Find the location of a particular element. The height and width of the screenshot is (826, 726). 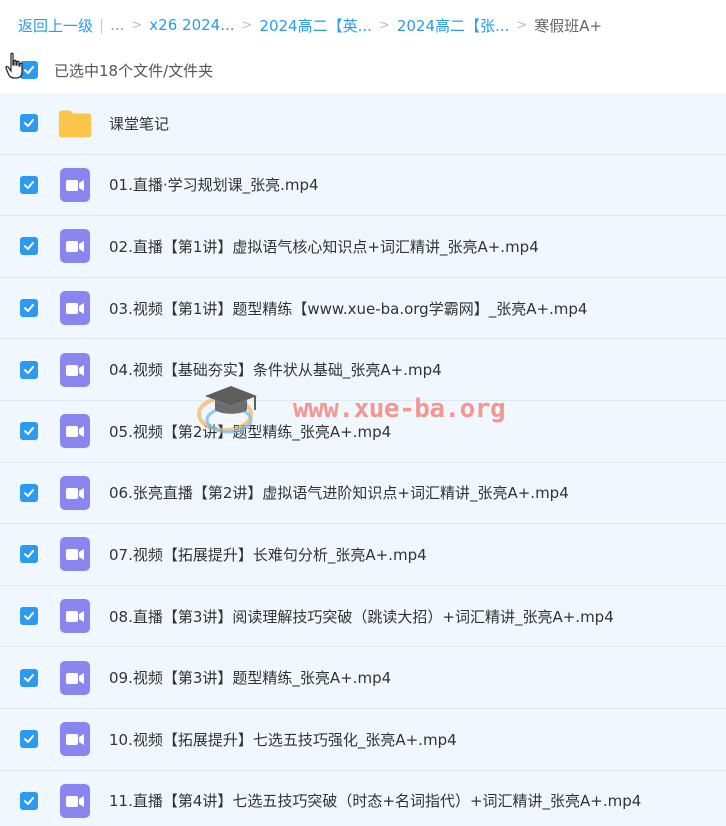

breadcrumb-current: 寒假班A+ is located at coordinates (568, 25).